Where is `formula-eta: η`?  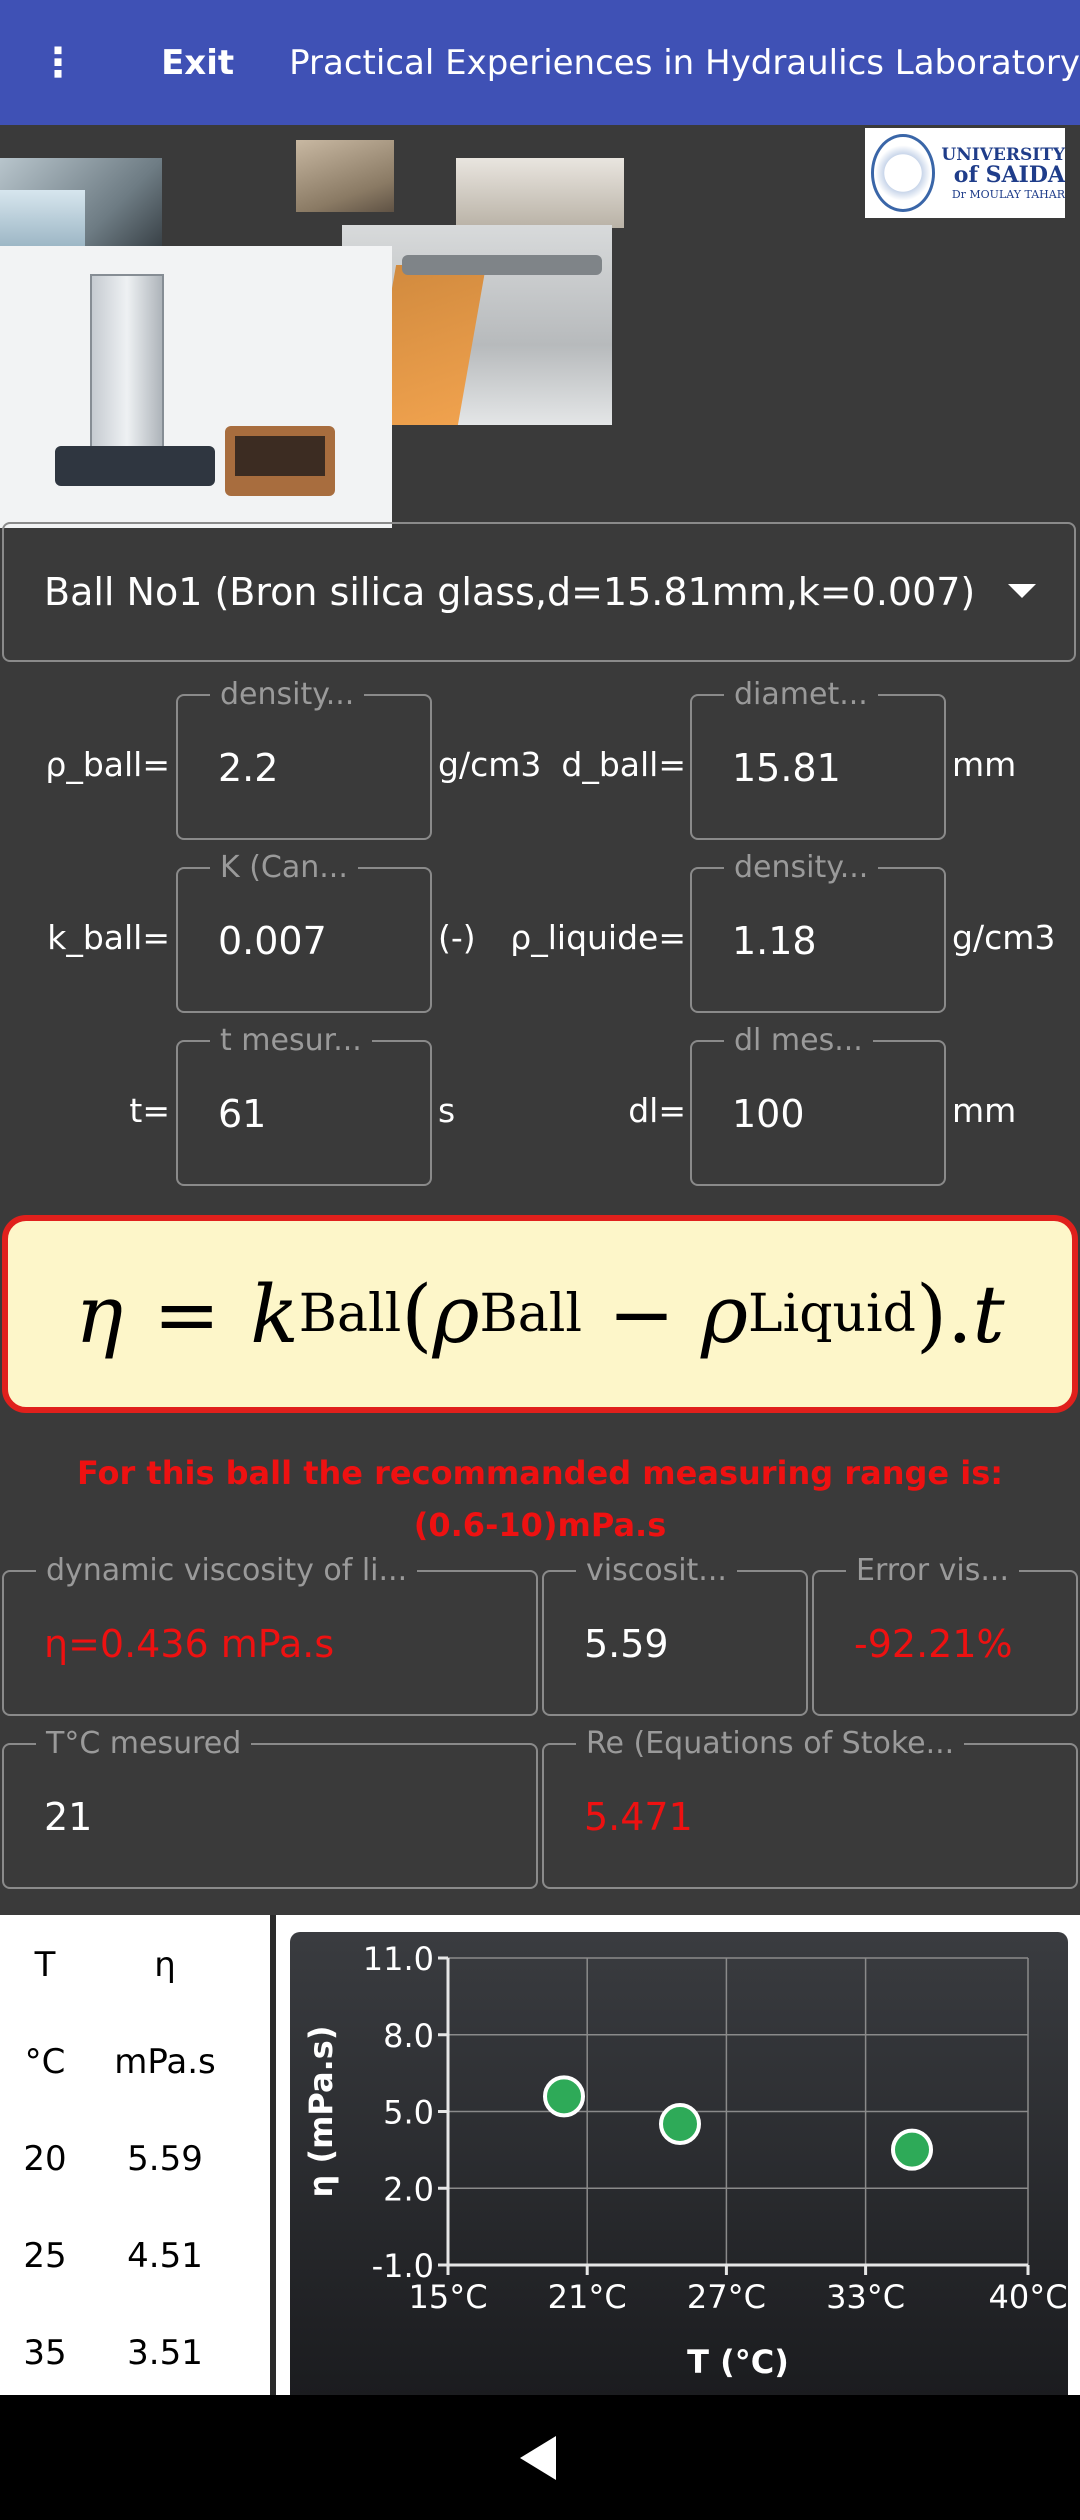 formula-eta: η is located at coordinates (99, 1314).